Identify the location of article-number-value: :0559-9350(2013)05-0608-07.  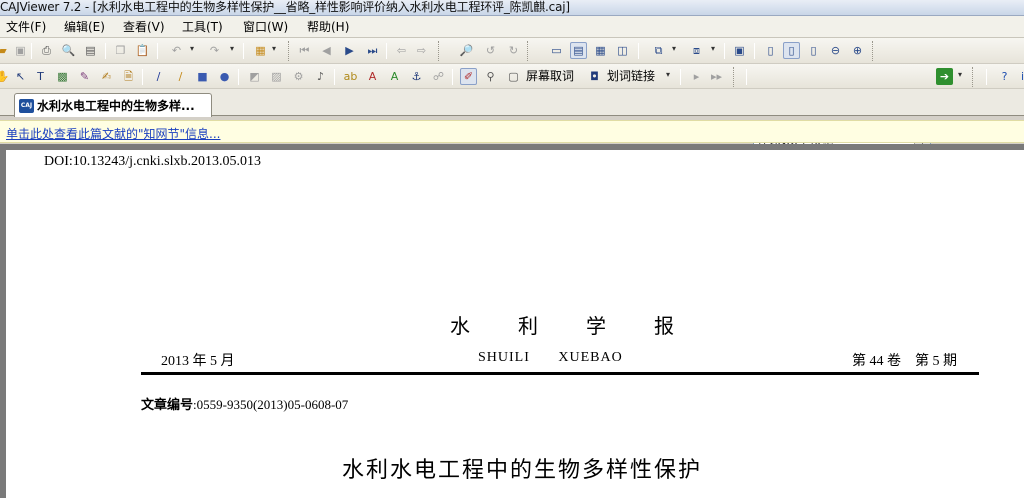
(271, 404).